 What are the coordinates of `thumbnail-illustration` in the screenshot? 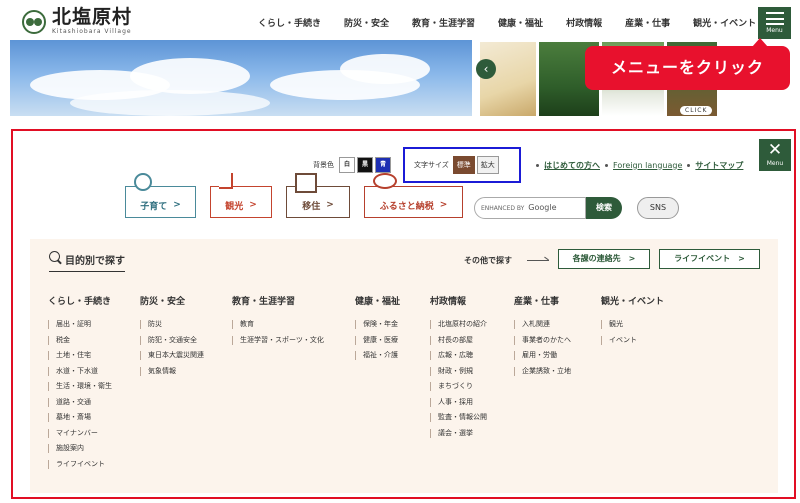 It's located at (508, 79).